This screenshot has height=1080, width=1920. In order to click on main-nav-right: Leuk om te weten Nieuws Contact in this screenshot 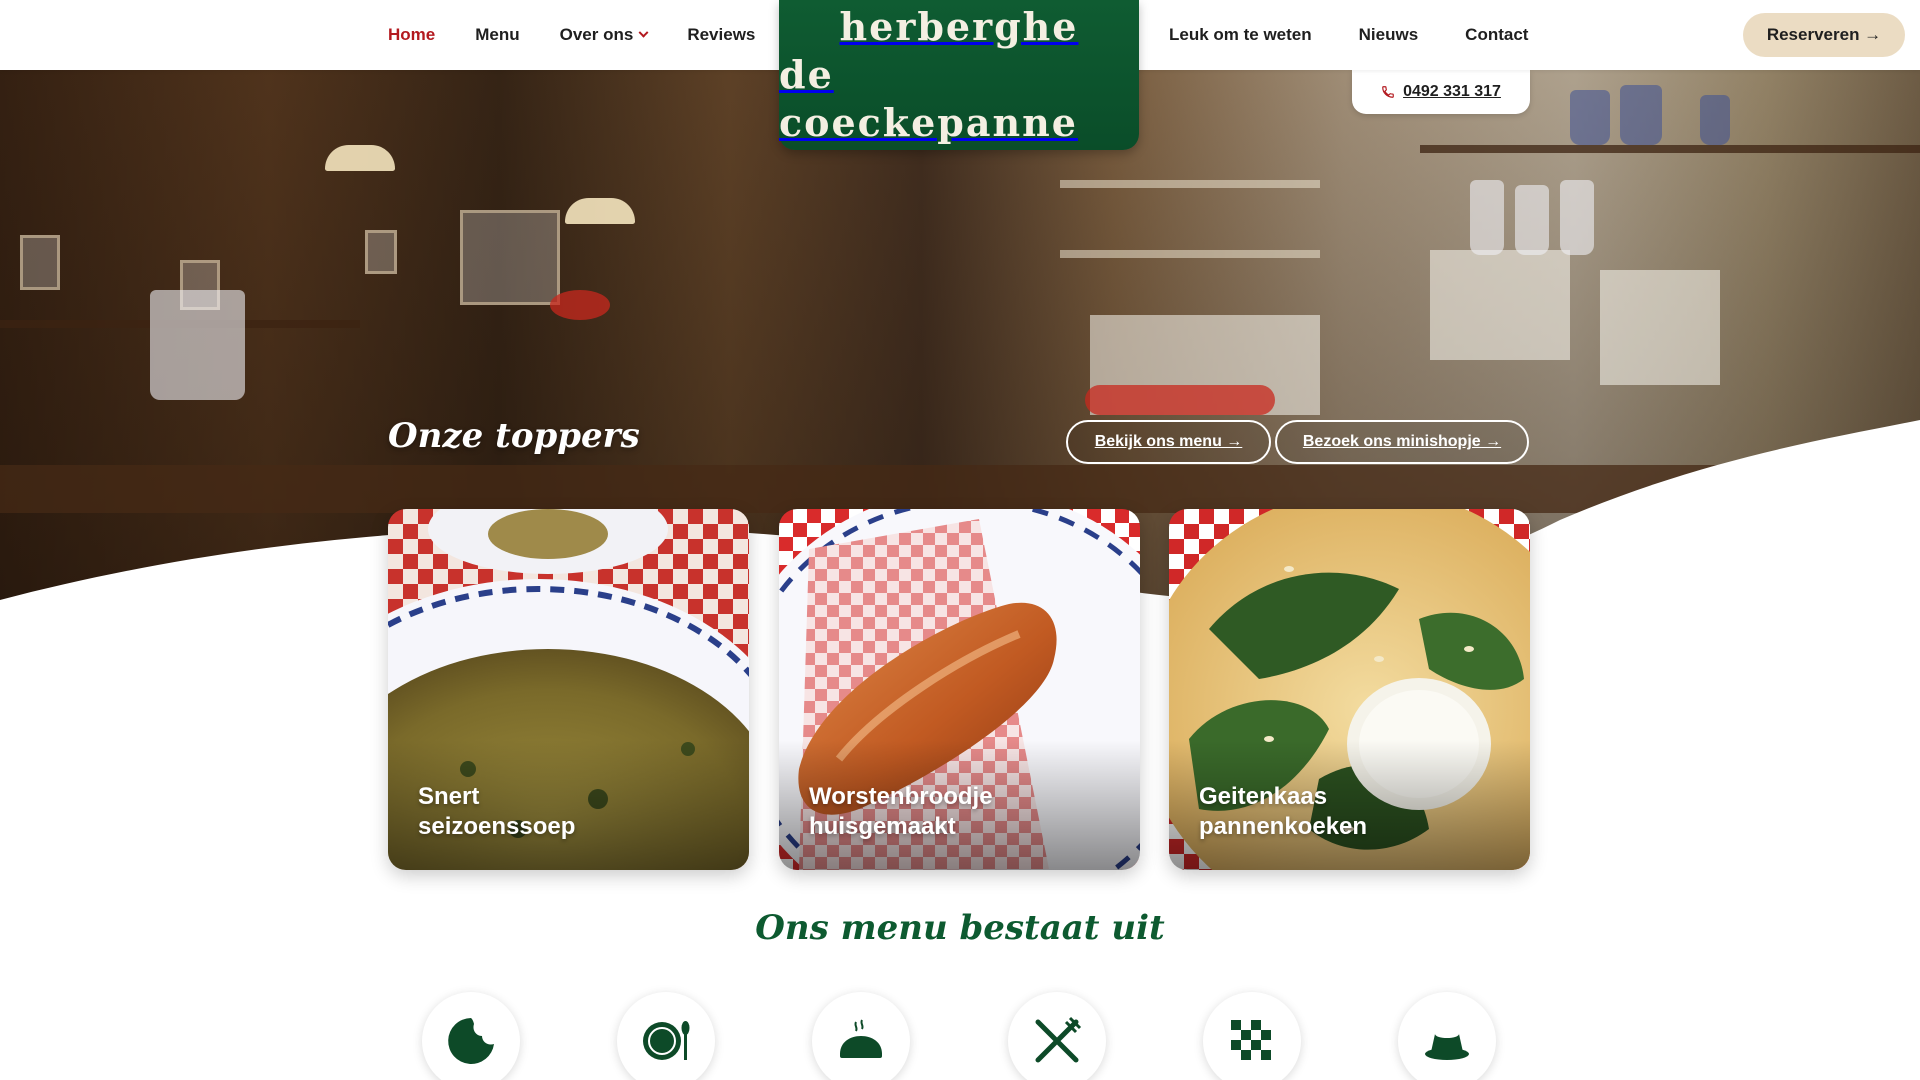, I will do `click(1348, 35)`.